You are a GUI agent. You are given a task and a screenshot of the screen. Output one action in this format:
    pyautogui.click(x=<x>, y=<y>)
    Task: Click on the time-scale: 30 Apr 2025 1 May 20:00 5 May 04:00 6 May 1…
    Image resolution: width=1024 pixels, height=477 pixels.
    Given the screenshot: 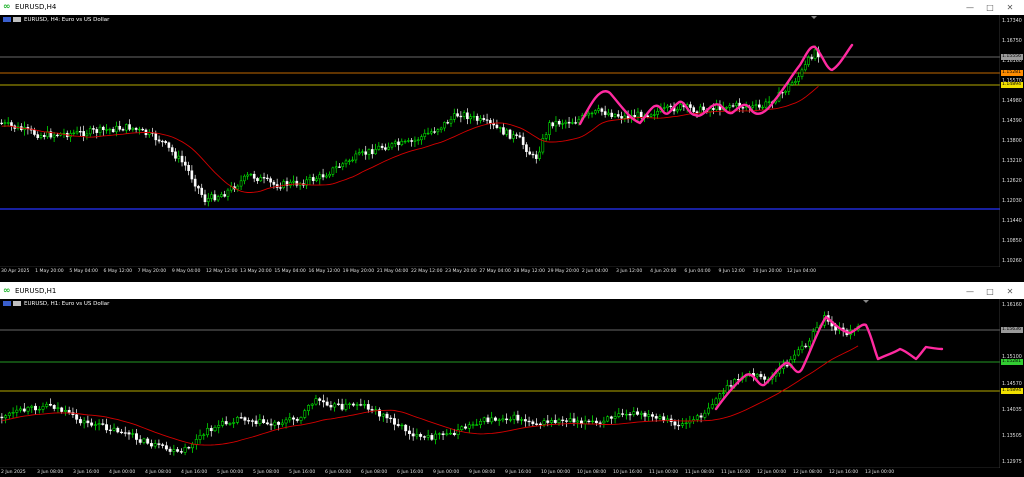 What is the action you would take?
    pyautogui.click(x=512, y=274)
    